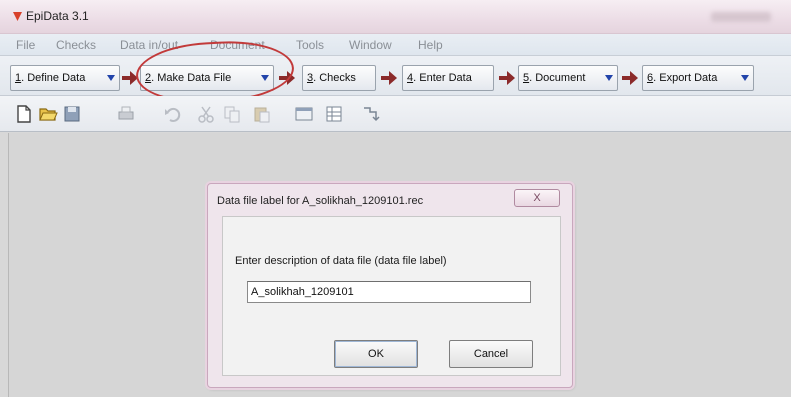  I want to click on undo-icon, so click(172, 114).